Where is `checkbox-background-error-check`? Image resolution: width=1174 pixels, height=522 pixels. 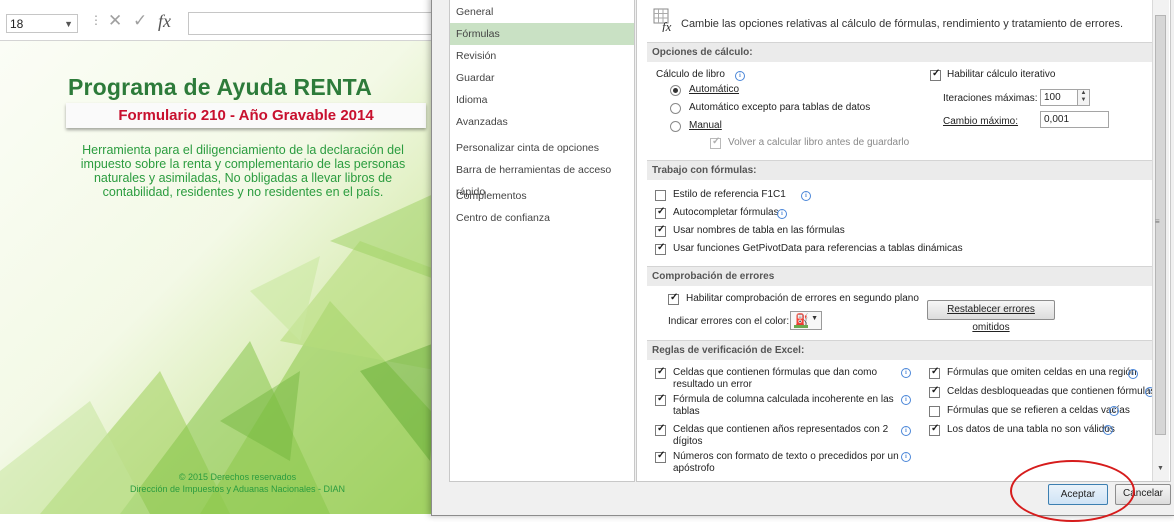
checkbox-background-error-check is located at coordinates (673, 298).